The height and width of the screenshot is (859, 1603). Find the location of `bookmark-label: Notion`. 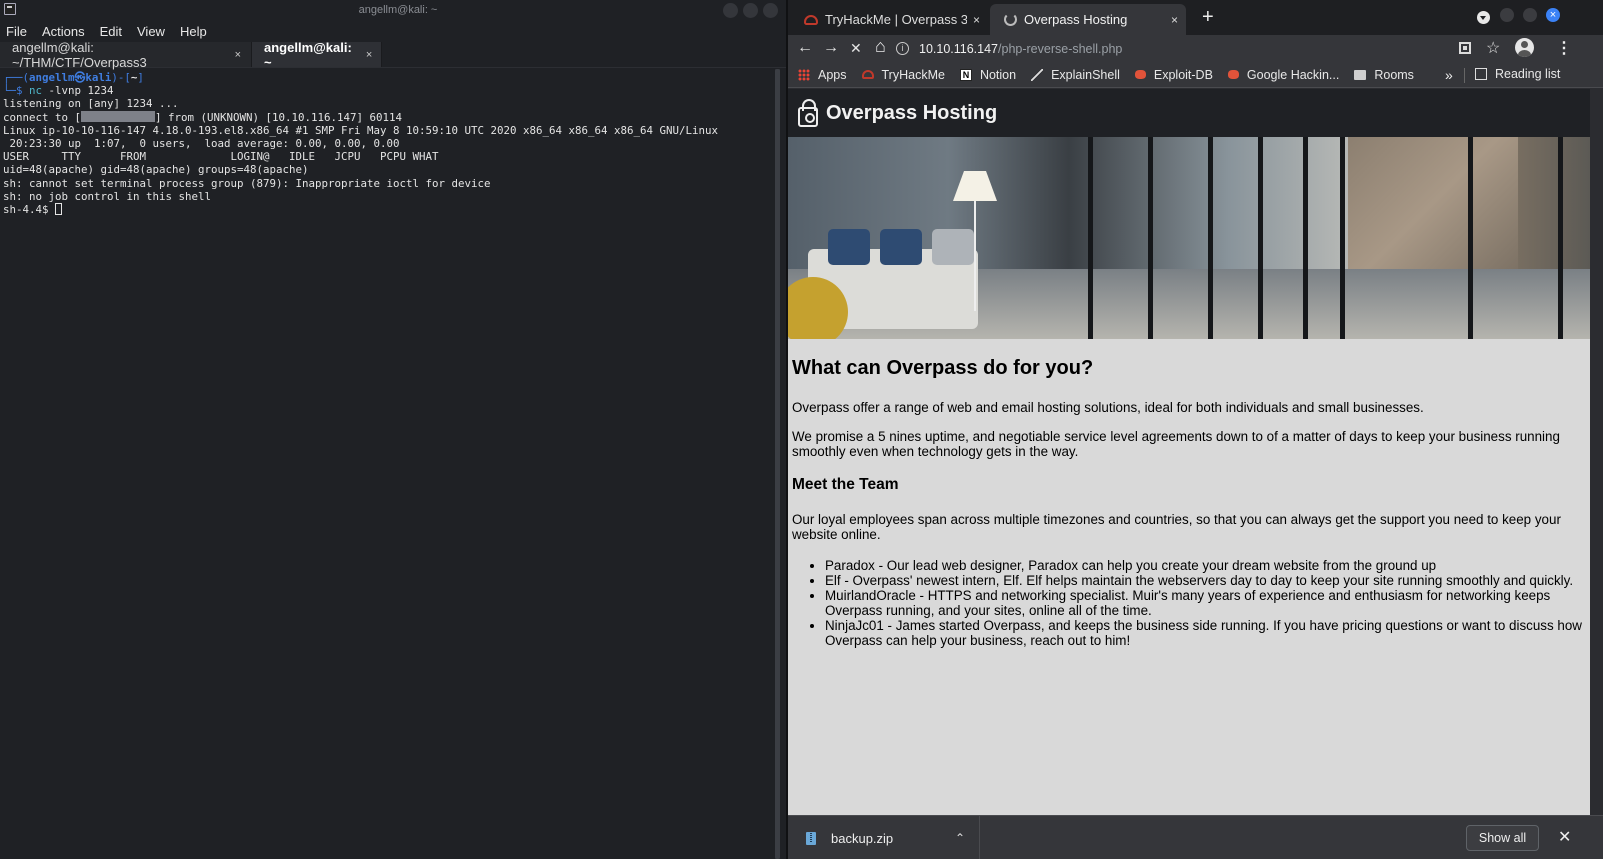

bookmark-label: Notion is located at coordinates (998, 74).